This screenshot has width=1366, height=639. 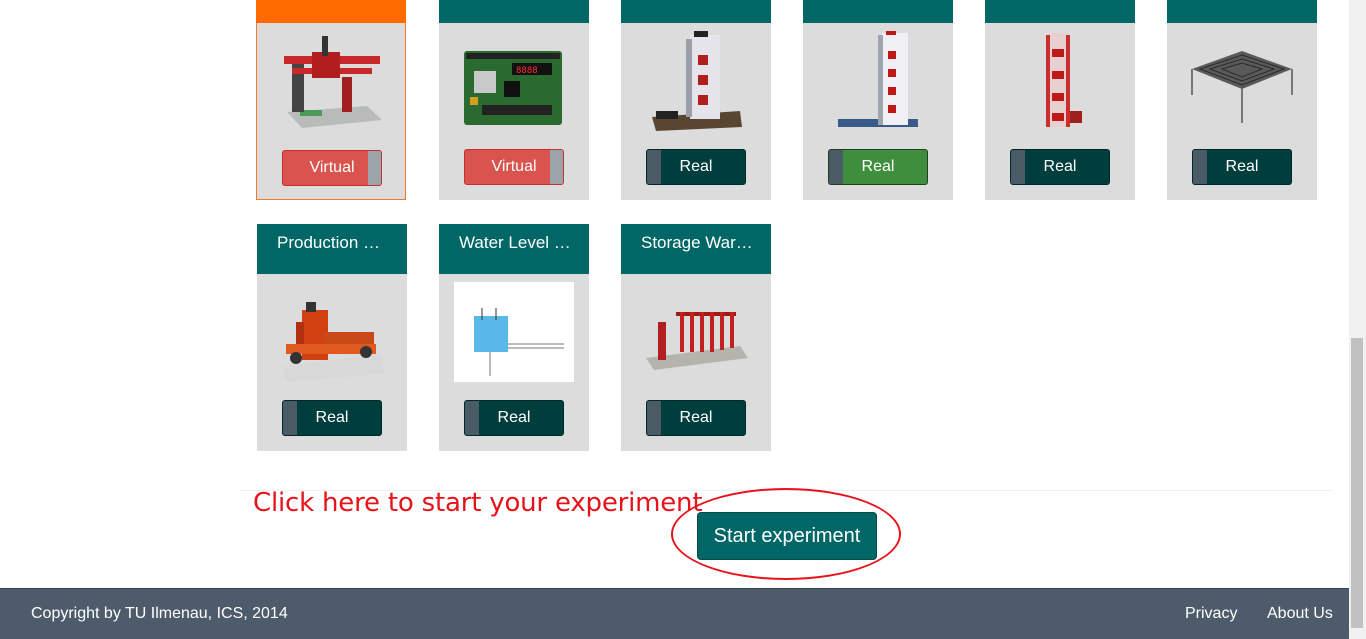 What do you see at coordinates (333, 342) in the screenshot?
I see `production-line-icon` at bounding box center [333, 342].